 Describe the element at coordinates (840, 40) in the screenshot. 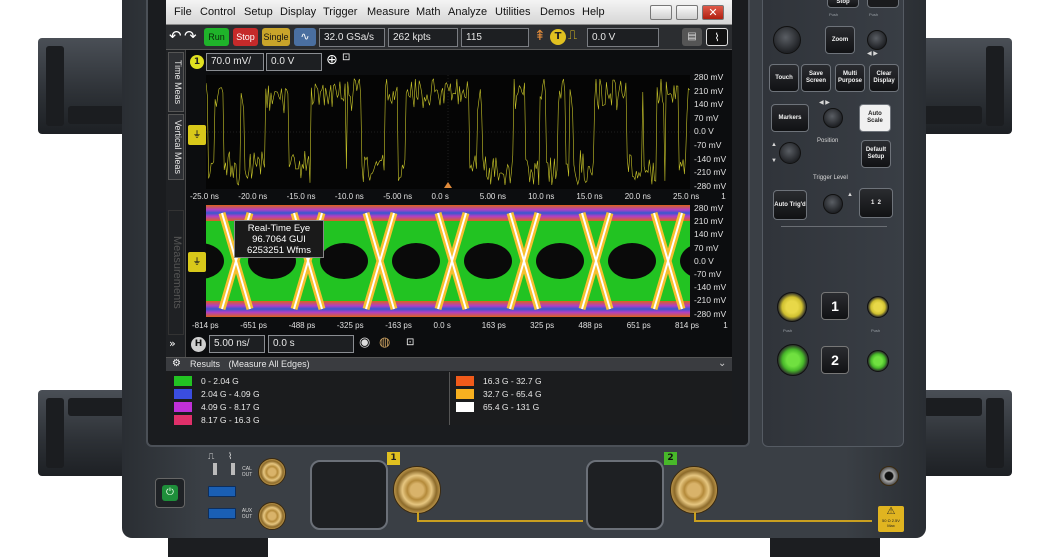

I see `zoom-button: Zoom` at that location.